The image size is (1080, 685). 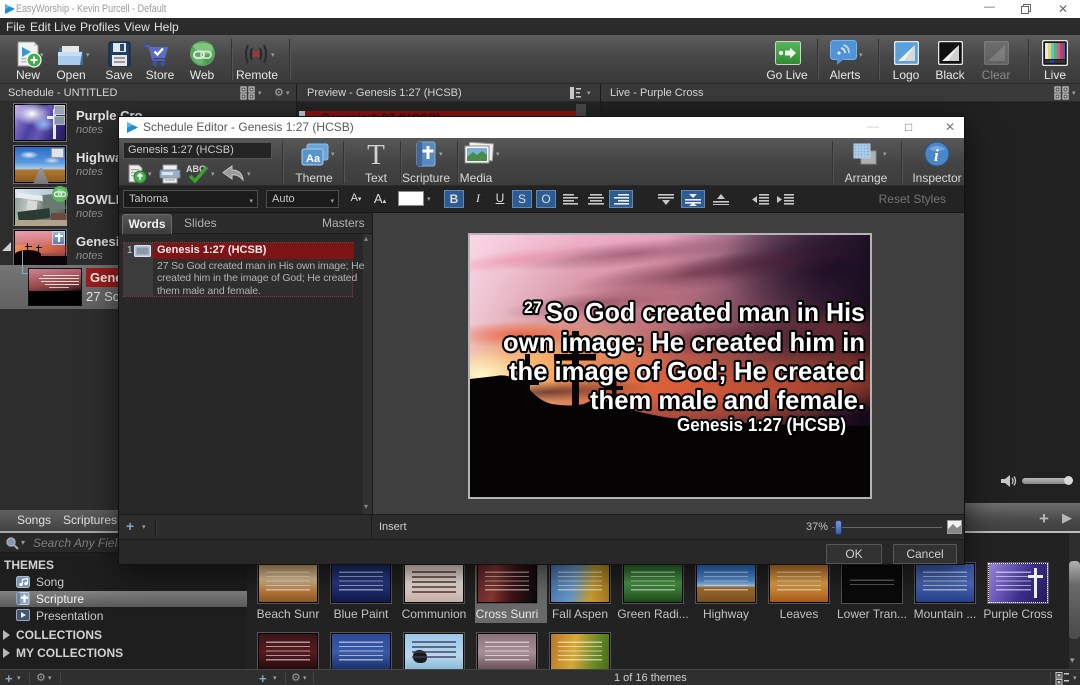 I want to click on svg-text: i, so click(x=936, y=155).